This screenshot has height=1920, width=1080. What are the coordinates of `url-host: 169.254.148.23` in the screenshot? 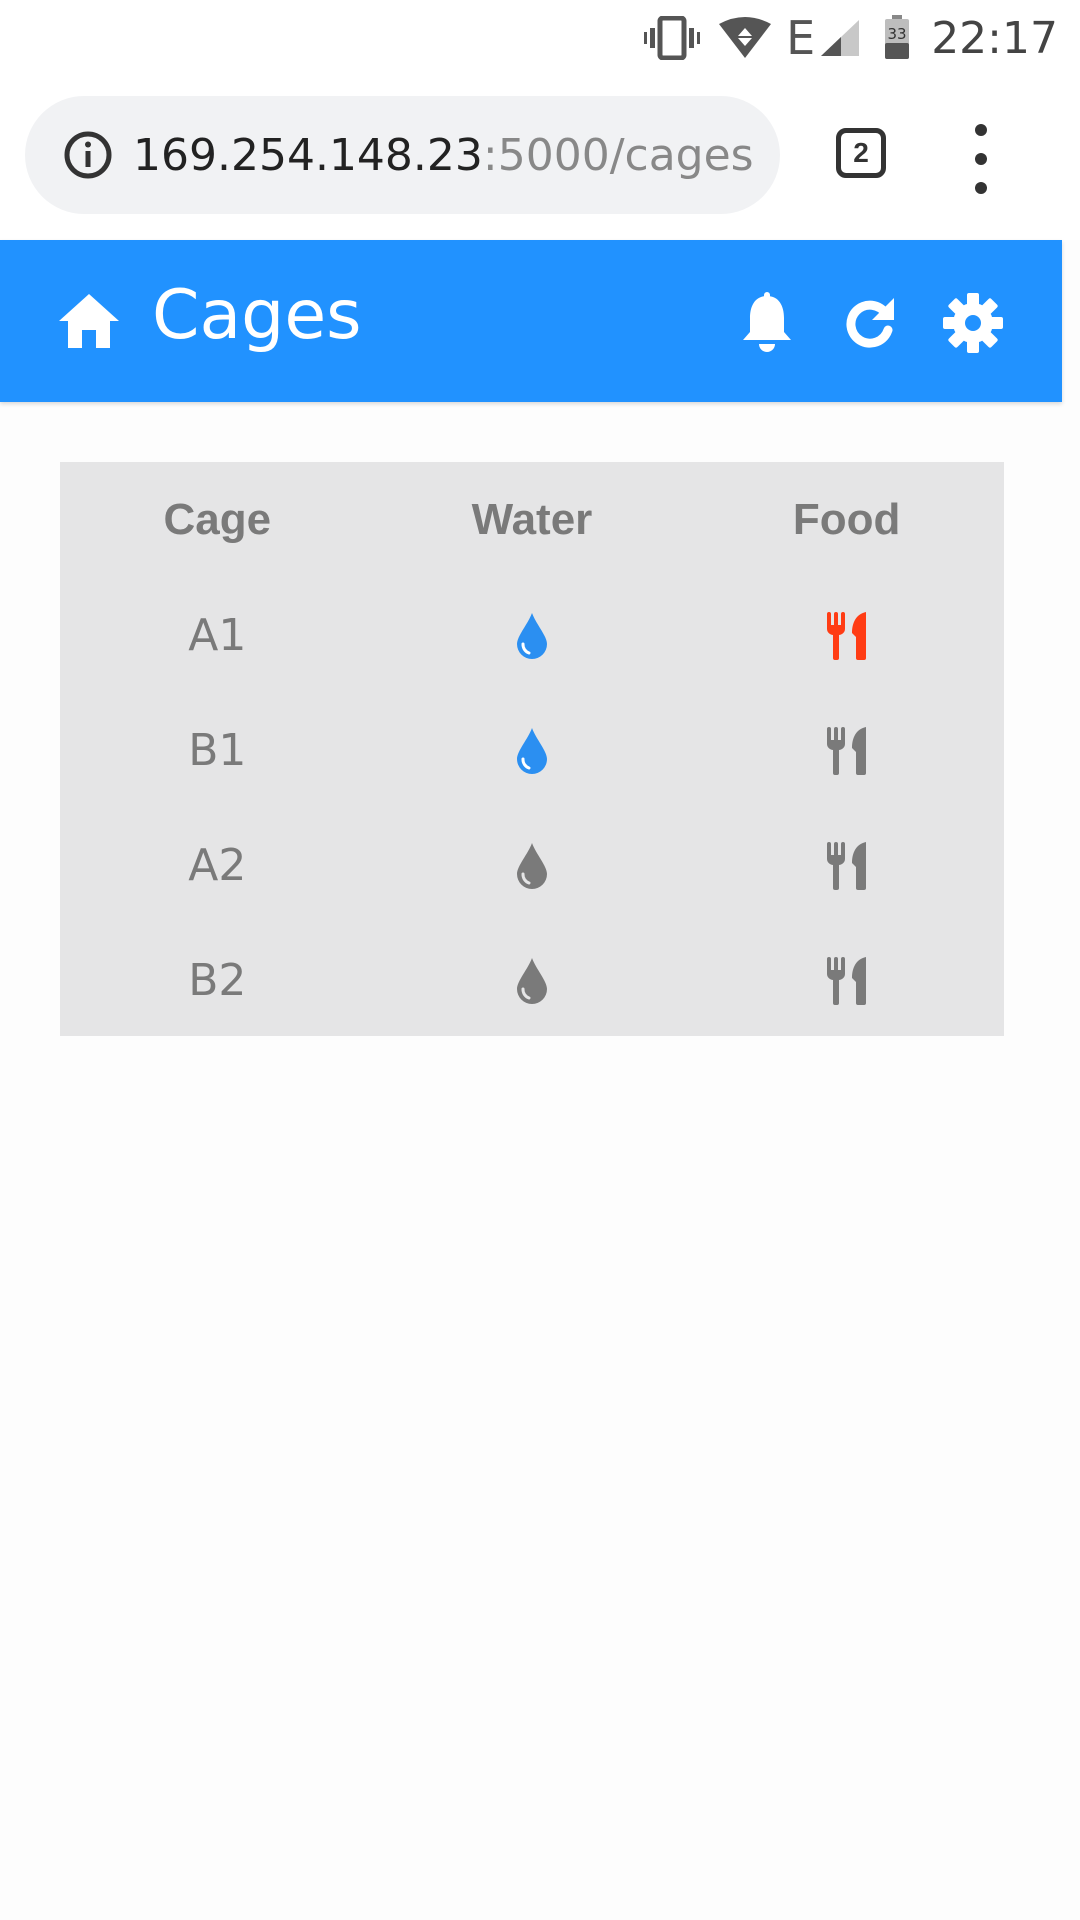 It's located at (308, 155).